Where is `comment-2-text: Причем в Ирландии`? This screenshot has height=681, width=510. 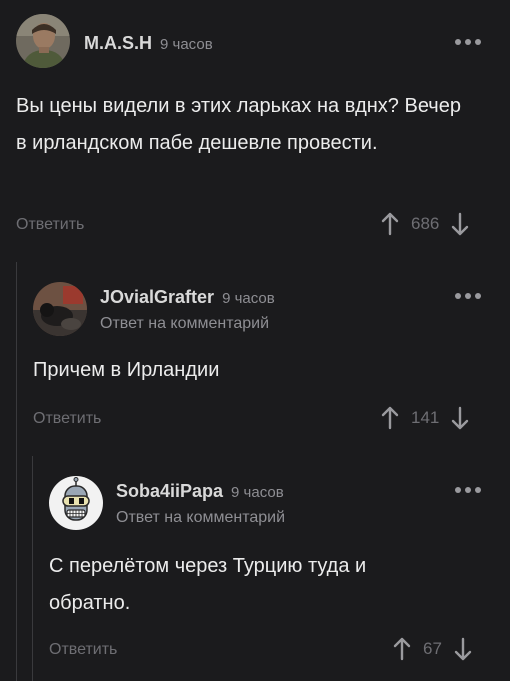
comment-2-text: Причем в Ирландии is located at coordinates (126, 370).